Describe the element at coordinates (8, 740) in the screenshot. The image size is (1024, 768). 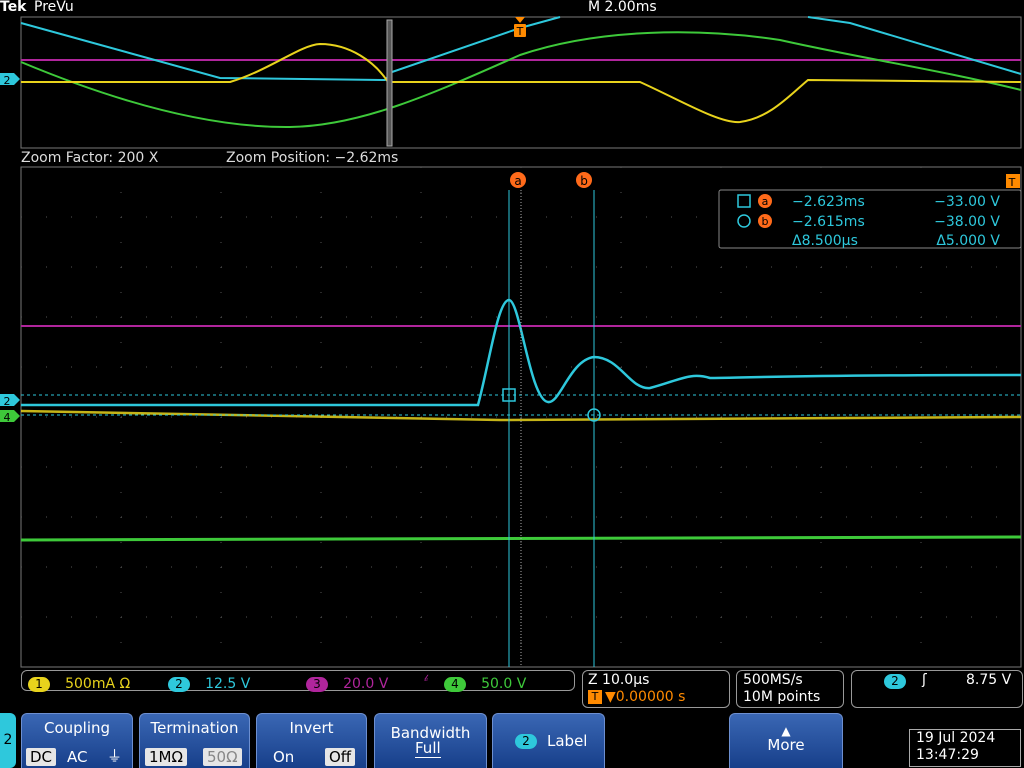
I see `menu-channel-tab: 2` at that location.